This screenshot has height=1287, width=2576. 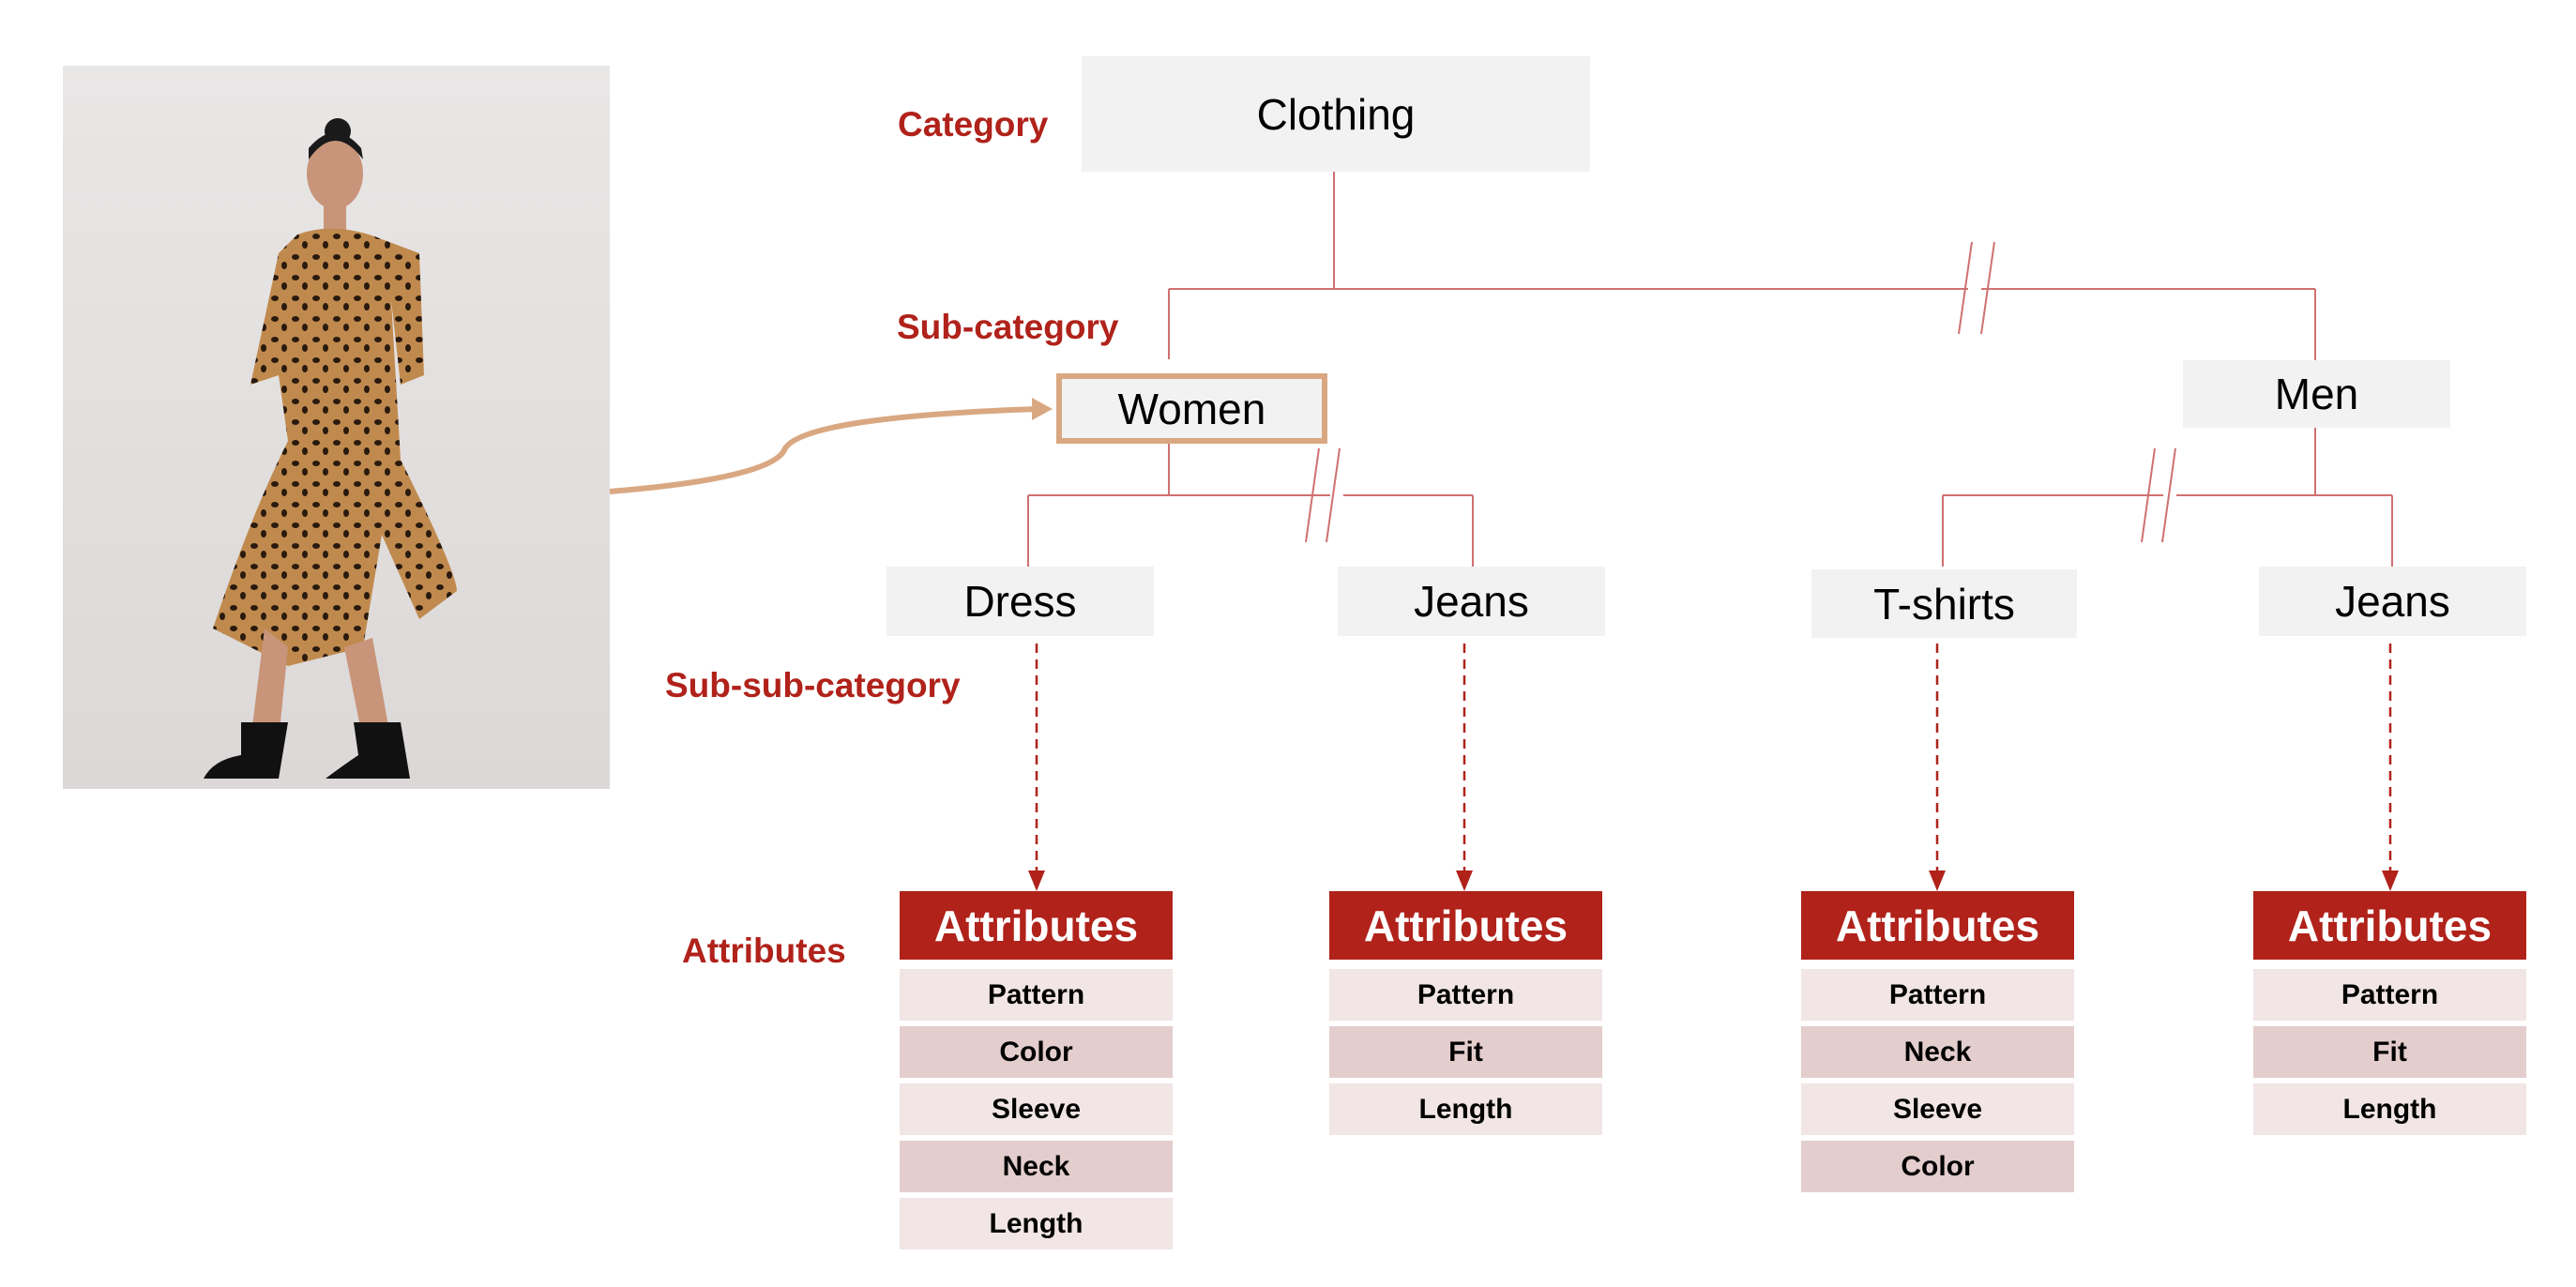 What do you see at coordinates (764, 950) in the screenshot?
I see `level-label-attributes: Attributes` at bounding box center [764, 950].